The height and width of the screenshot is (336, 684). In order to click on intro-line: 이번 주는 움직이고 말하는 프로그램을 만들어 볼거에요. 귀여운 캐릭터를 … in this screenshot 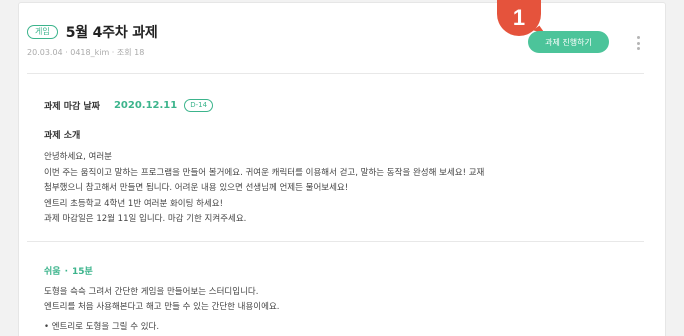, I will do `click(264, 172)`.